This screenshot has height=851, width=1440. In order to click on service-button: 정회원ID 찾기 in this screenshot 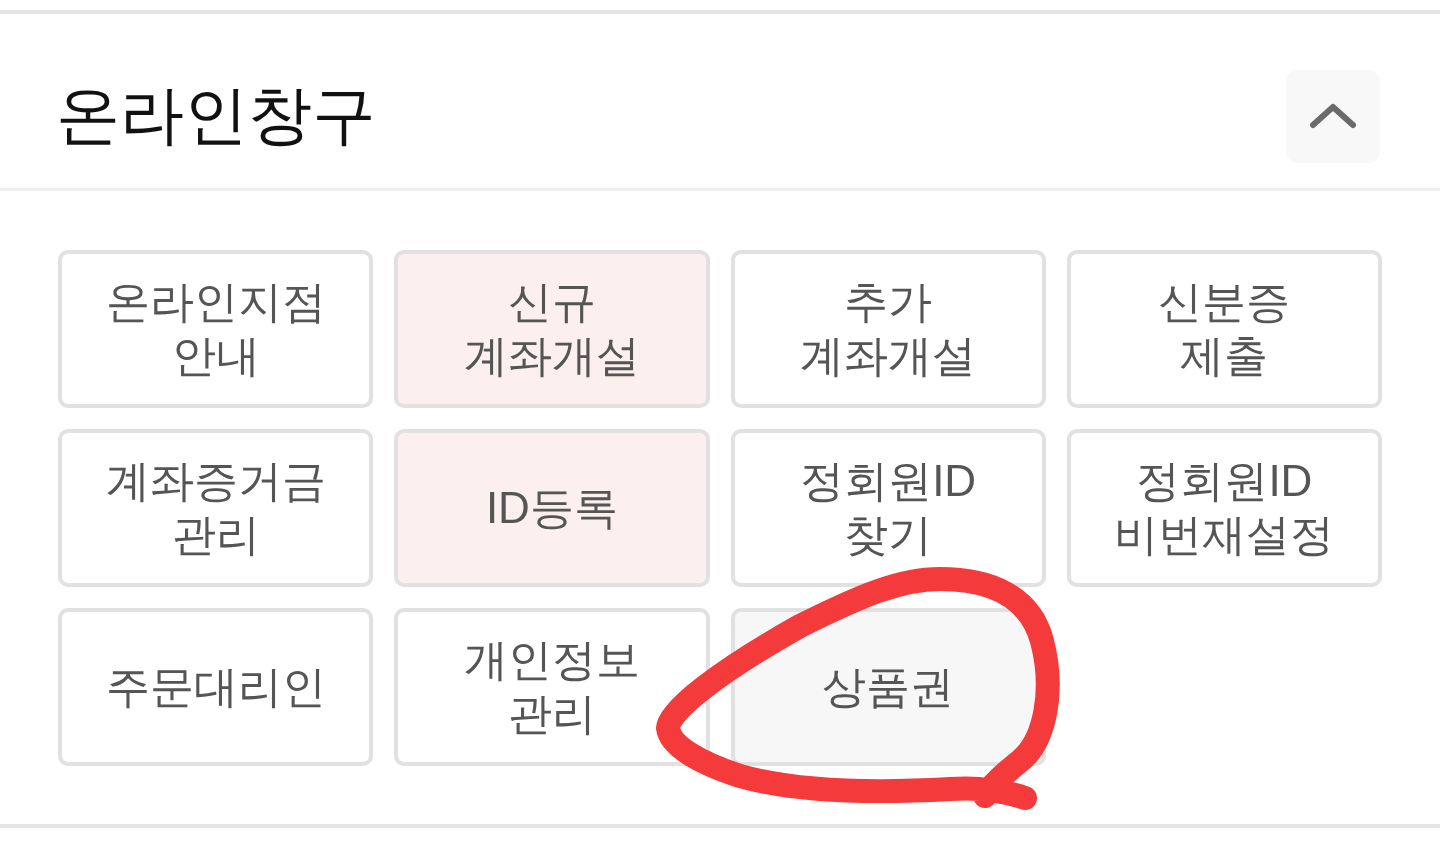, I will do `click(888, 508)`.